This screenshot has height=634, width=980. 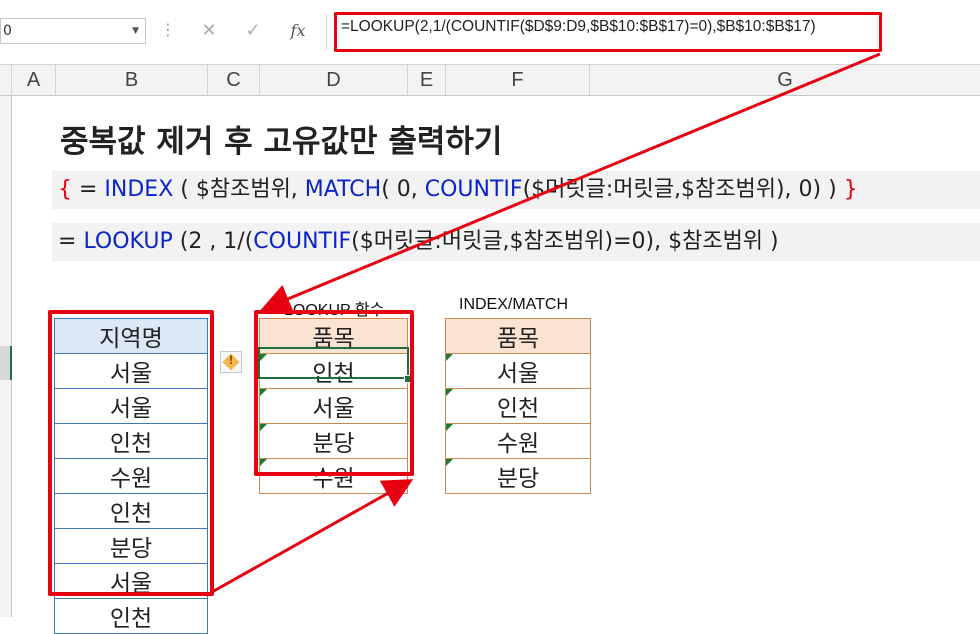 I want to click on arrow-source-to-result, so click(x=312, y=536).